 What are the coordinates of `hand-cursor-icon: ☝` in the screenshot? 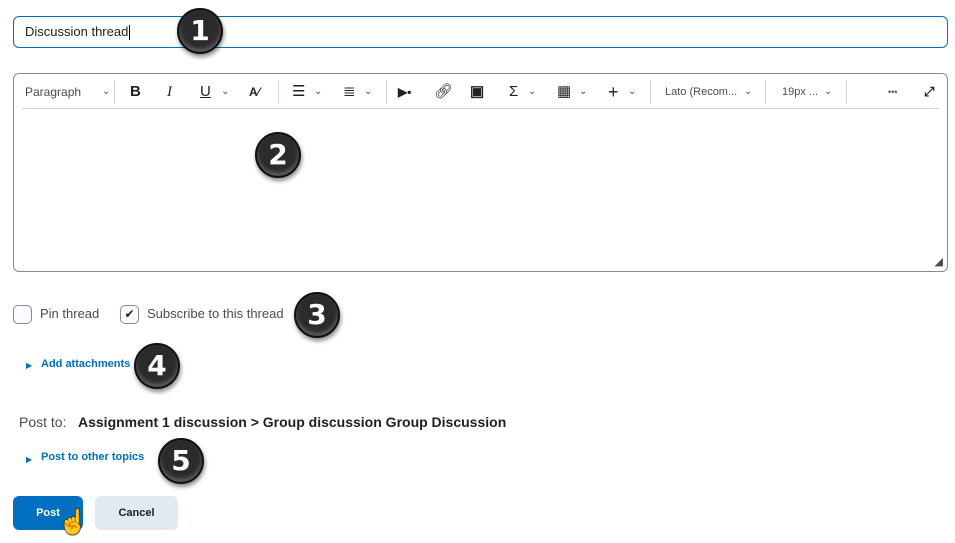 It's located at (73, 522).